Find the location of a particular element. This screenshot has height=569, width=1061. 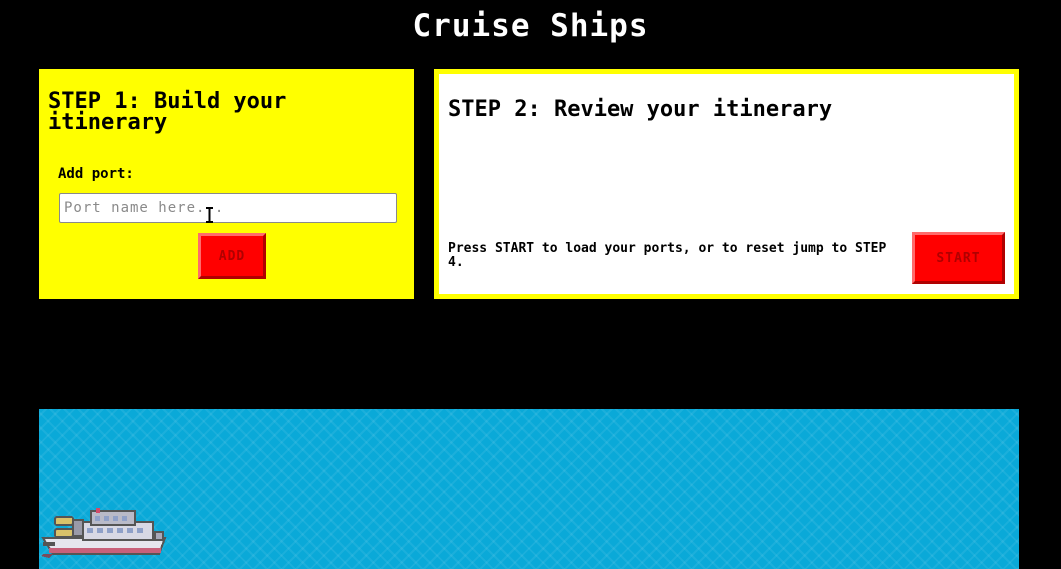

step2-heading: STEP 2: Review your itinerary is located at coordinates (640, 109).